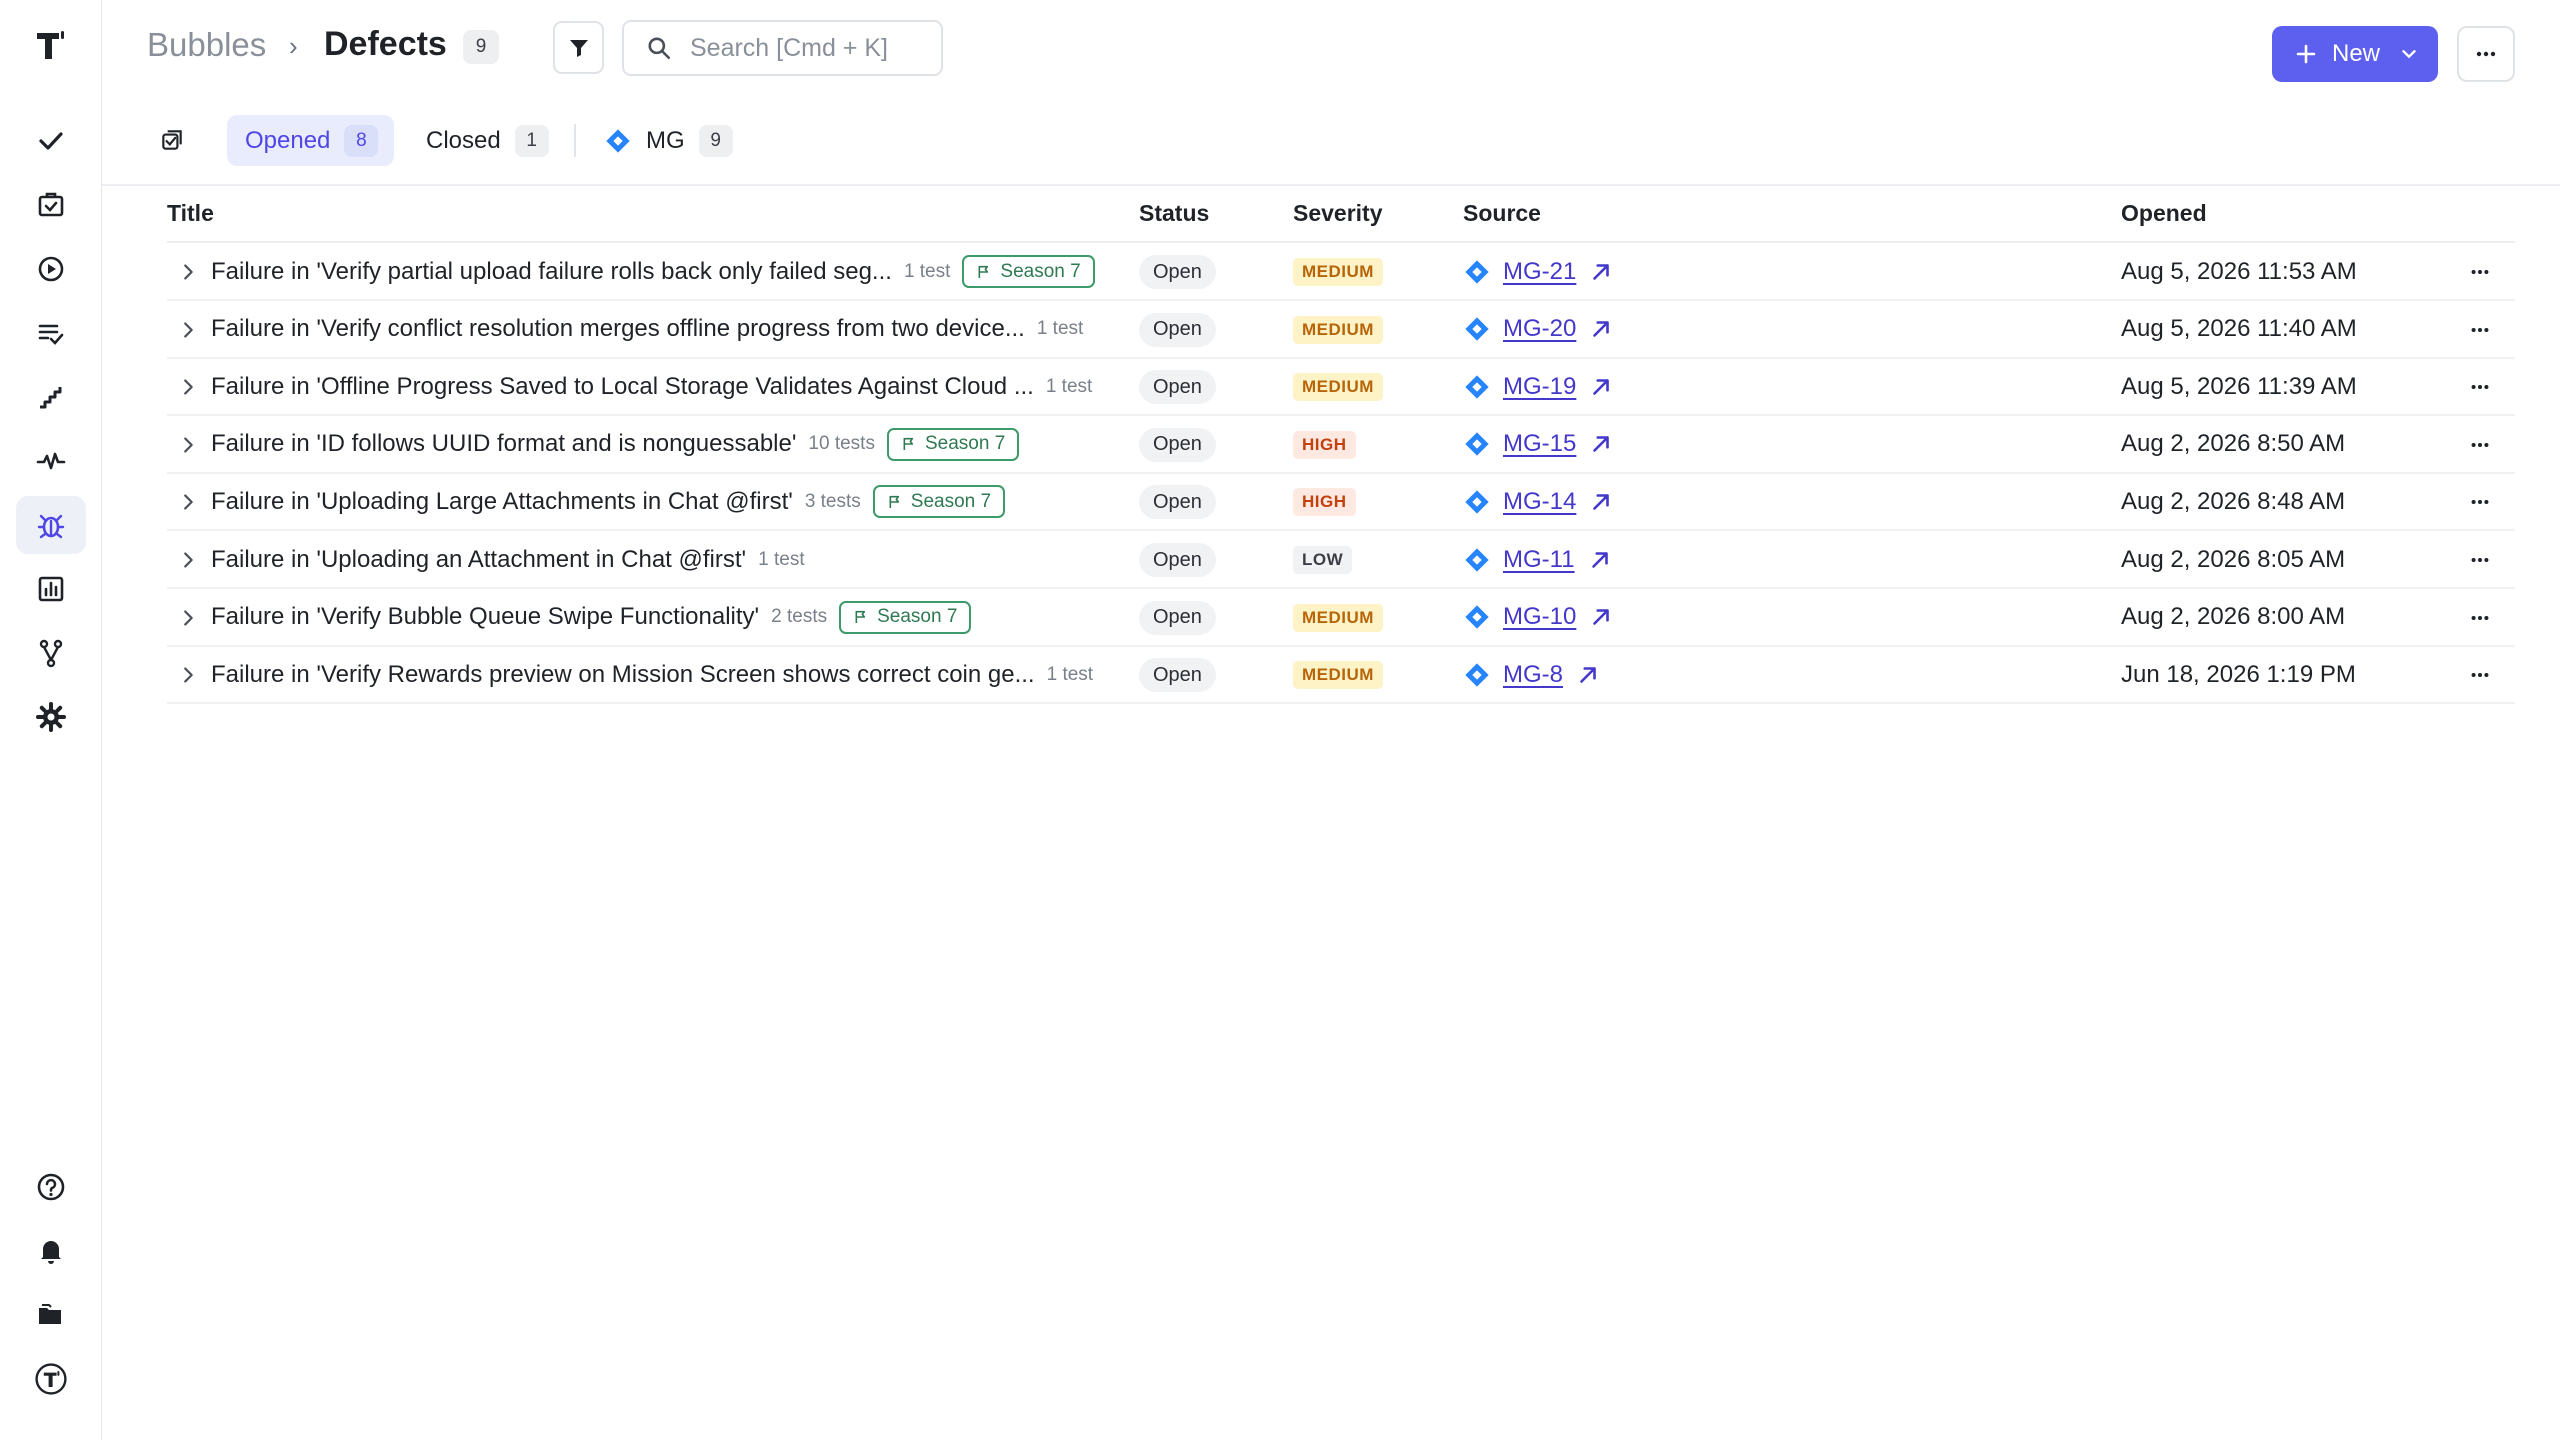 The height and width of the screenshot is (1440, 2560). I want to click on tab-closed: Closed 1, so click(486, 140).